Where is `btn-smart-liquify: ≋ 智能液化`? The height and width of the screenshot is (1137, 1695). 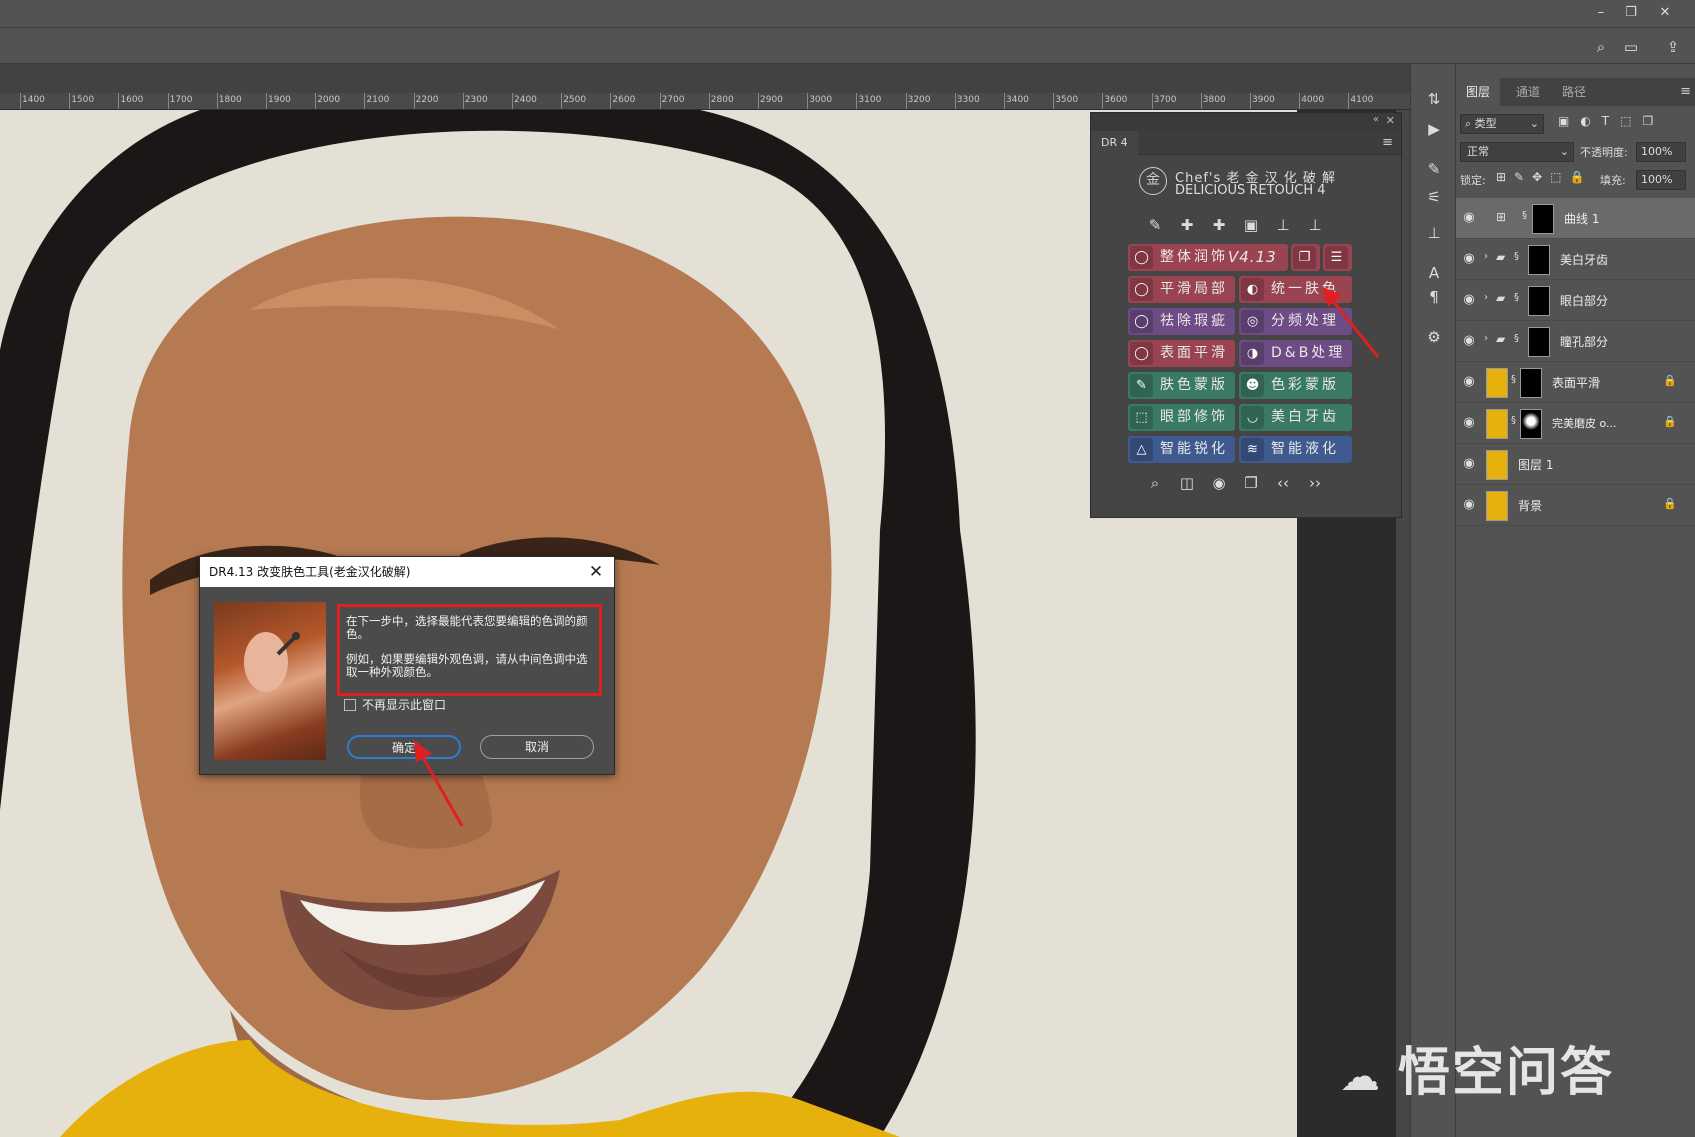 btn-smart-liquify: ≋ 智能液化 is located at coordinates (1295, 449).